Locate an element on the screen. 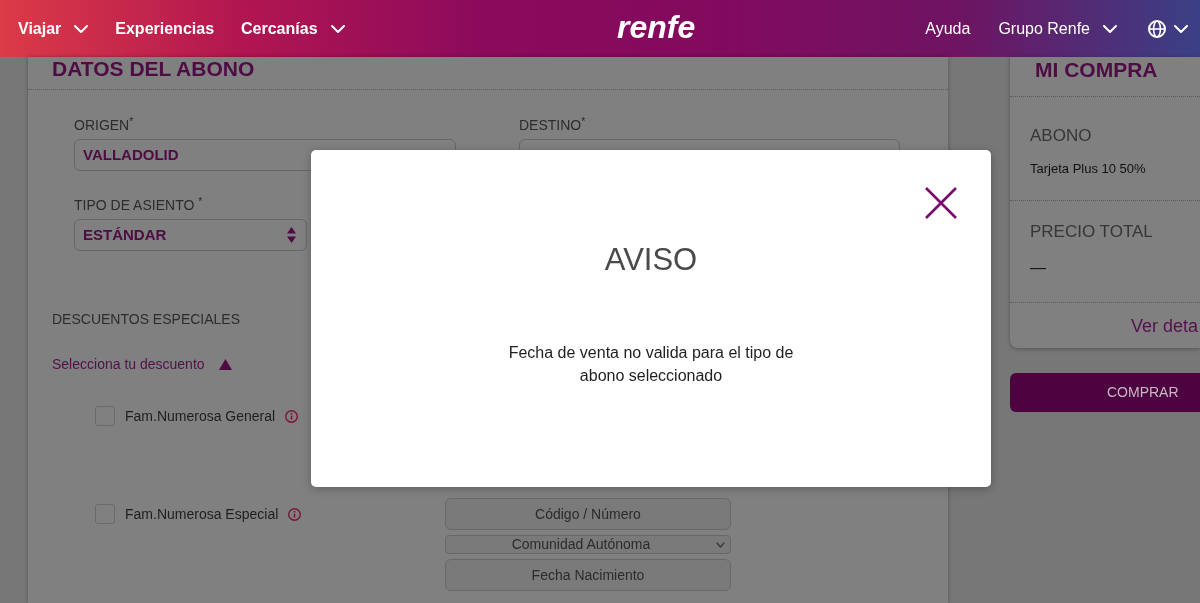  nav-link: Cercanías is located at coordinates (293, 28).